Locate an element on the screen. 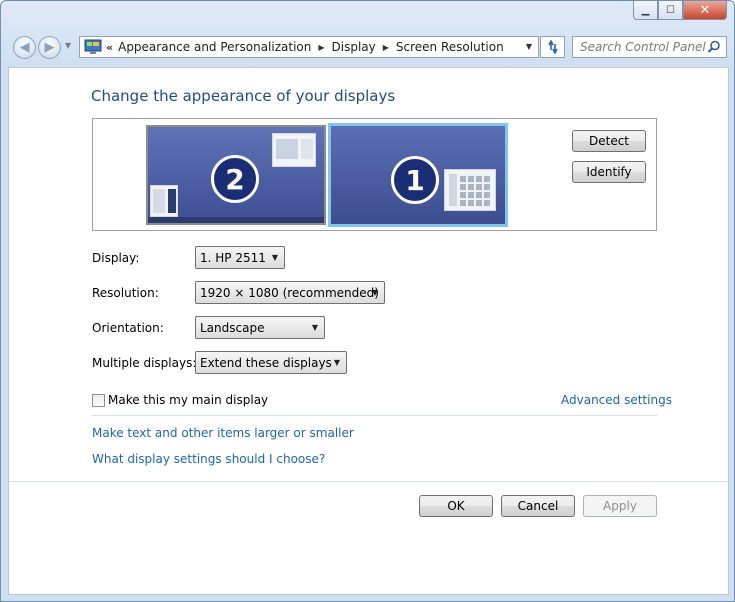 The height and width of the screenshot is (602, 735). orientation-select: Landscape ▼ is located at coordinates (260, 327).